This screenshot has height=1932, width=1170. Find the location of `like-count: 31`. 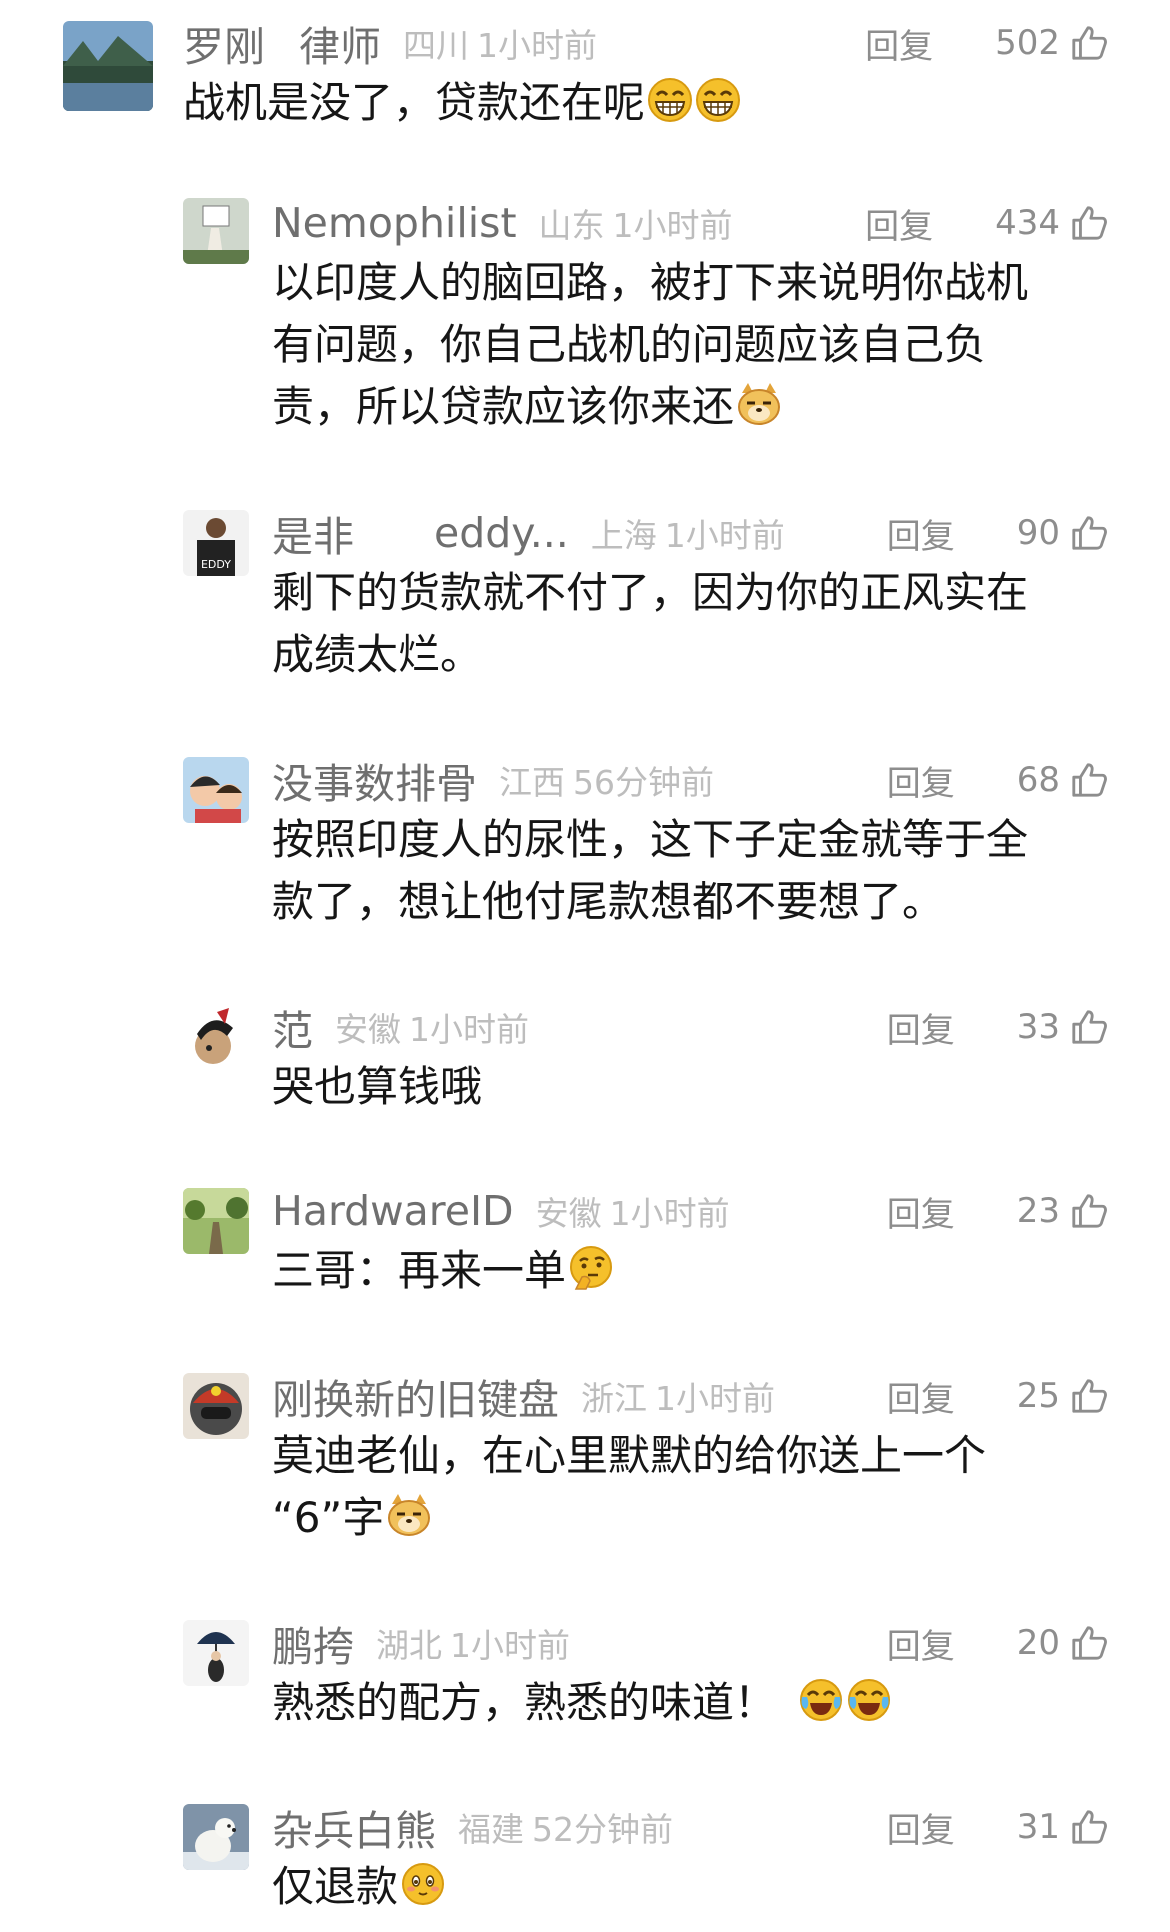

like-count: 31 is located at coordinates (1038, 1827).